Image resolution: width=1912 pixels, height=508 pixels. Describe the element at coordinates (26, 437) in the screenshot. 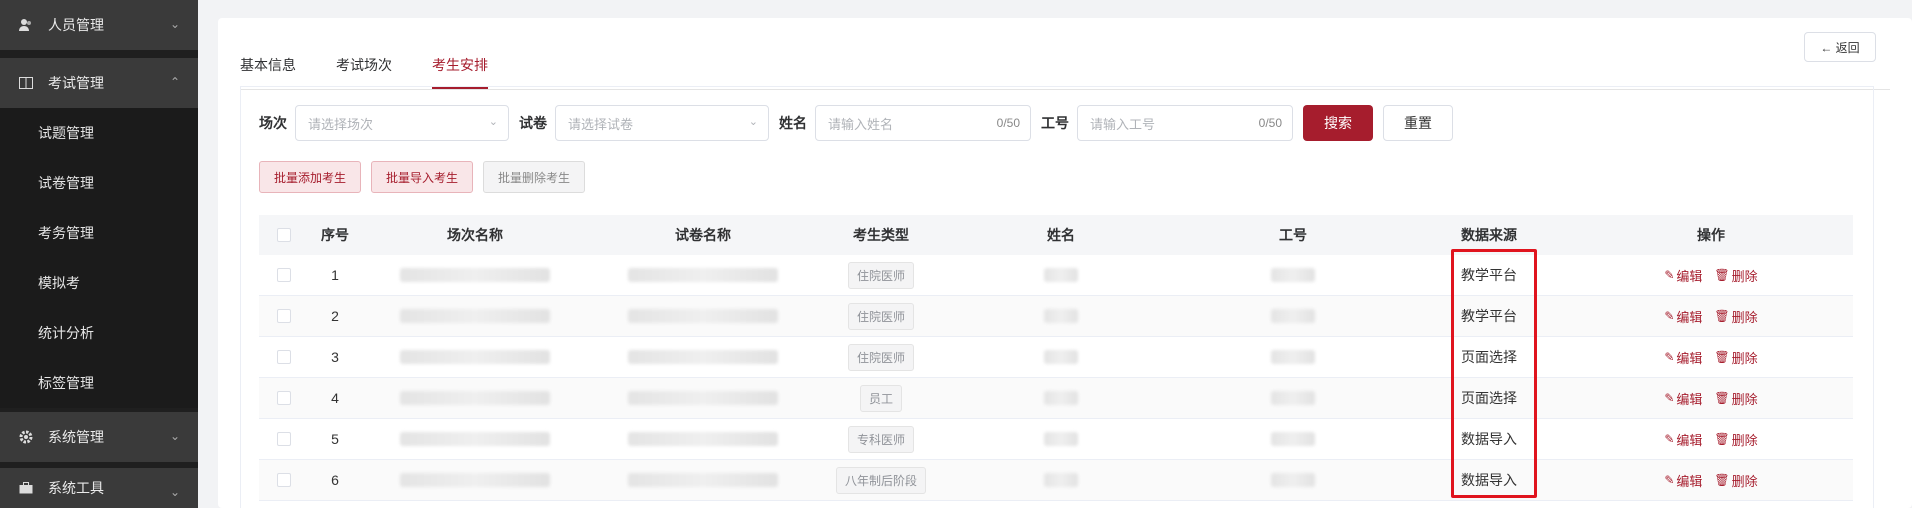

I see `gear-icon` at that location.